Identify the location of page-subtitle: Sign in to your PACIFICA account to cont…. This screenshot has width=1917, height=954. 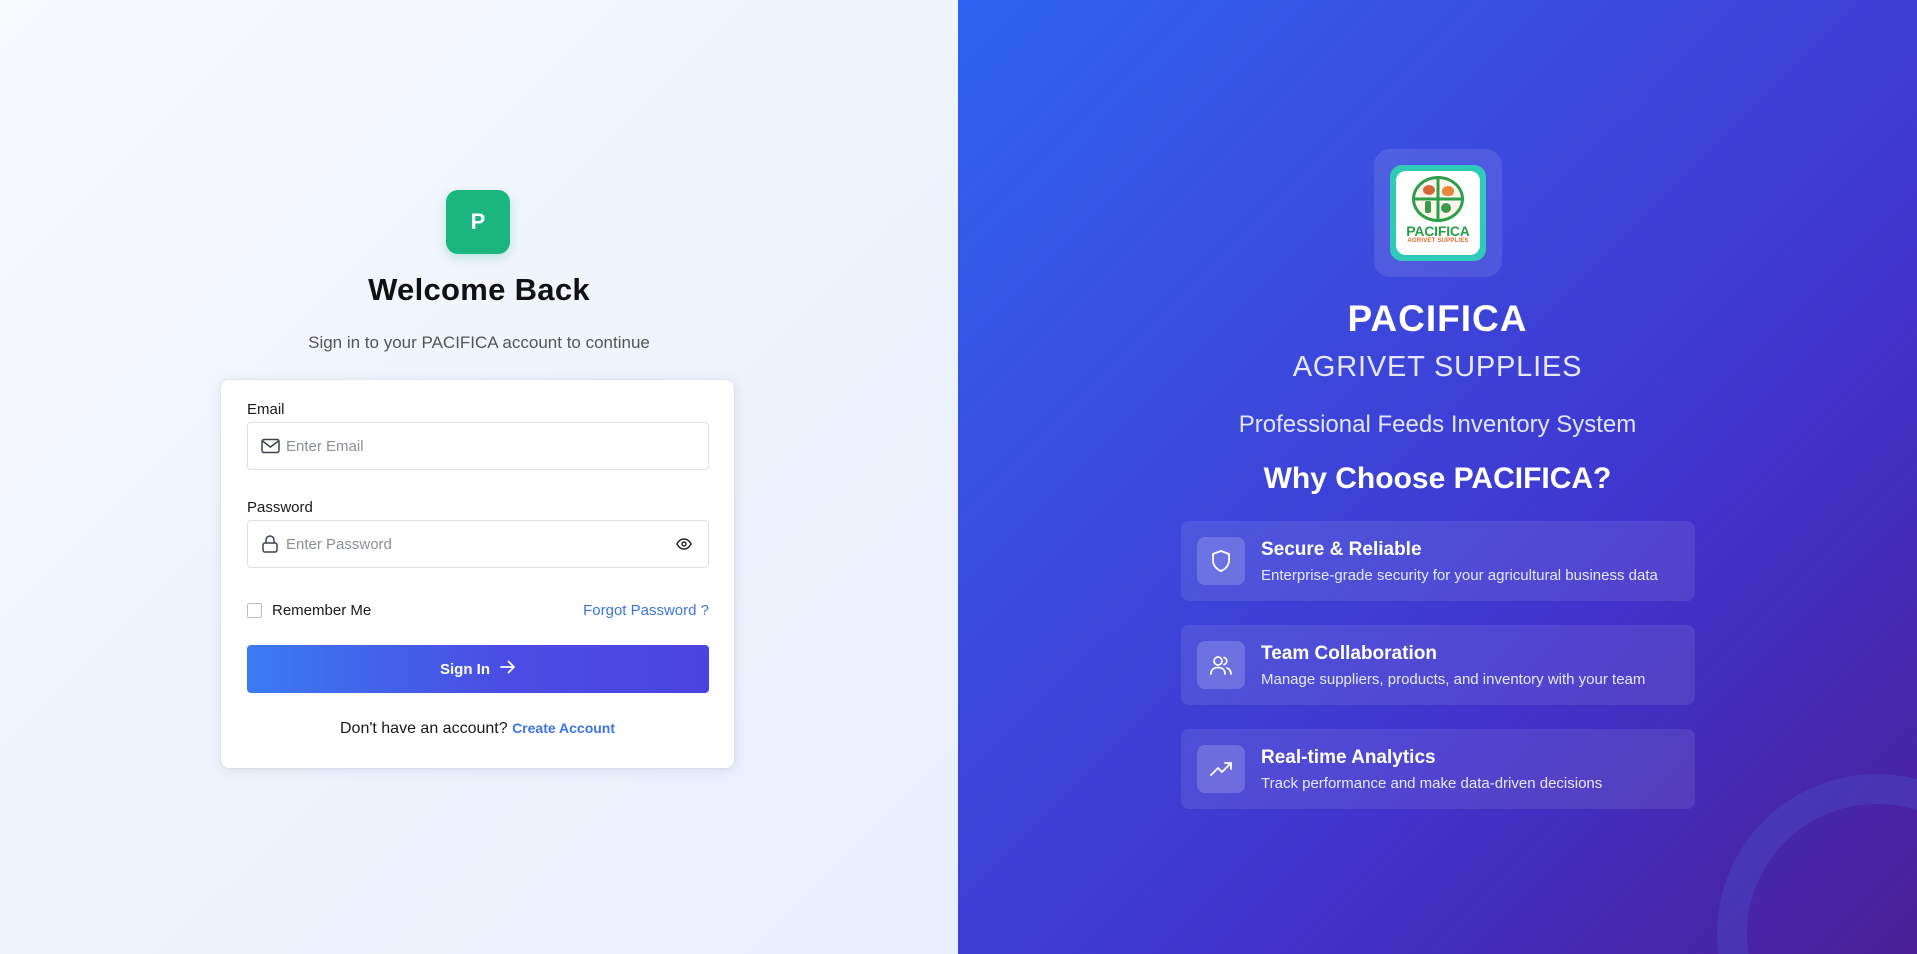
(479, 342).